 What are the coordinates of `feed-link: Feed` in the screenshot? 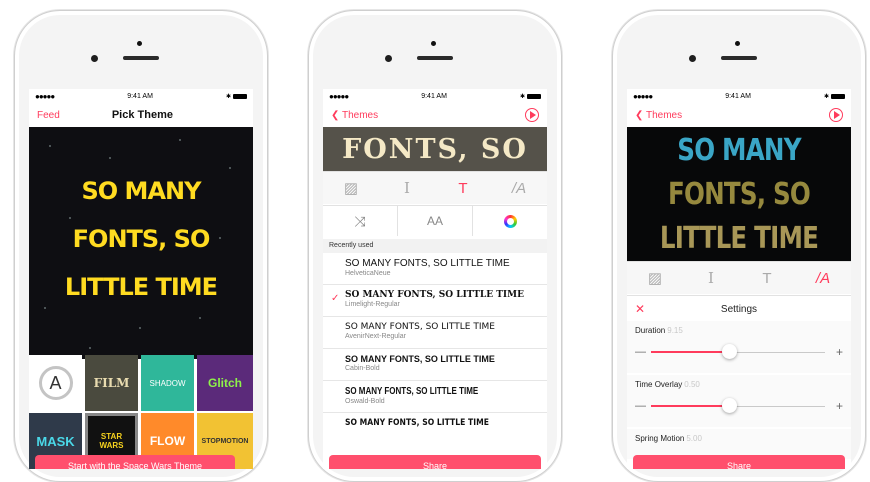 It's located at (48, 115).